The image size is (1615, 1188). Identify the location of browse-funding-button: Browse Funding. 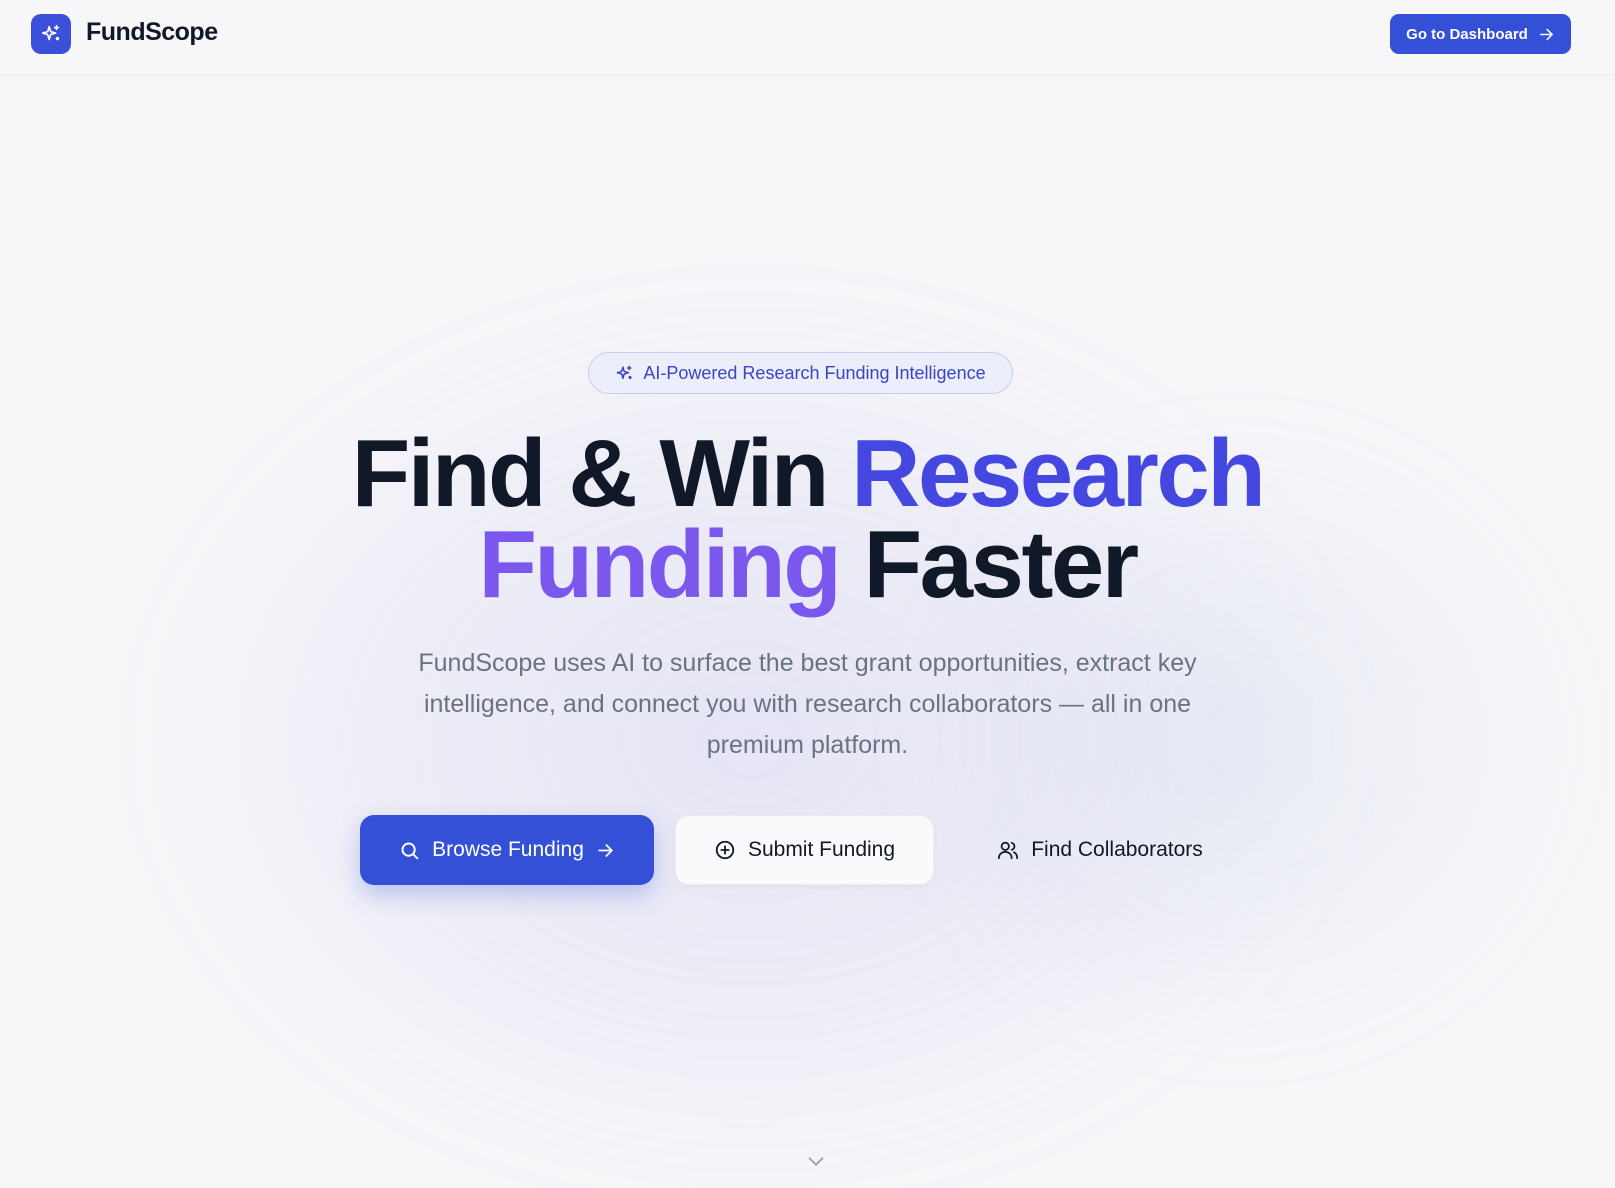
(507, 850).